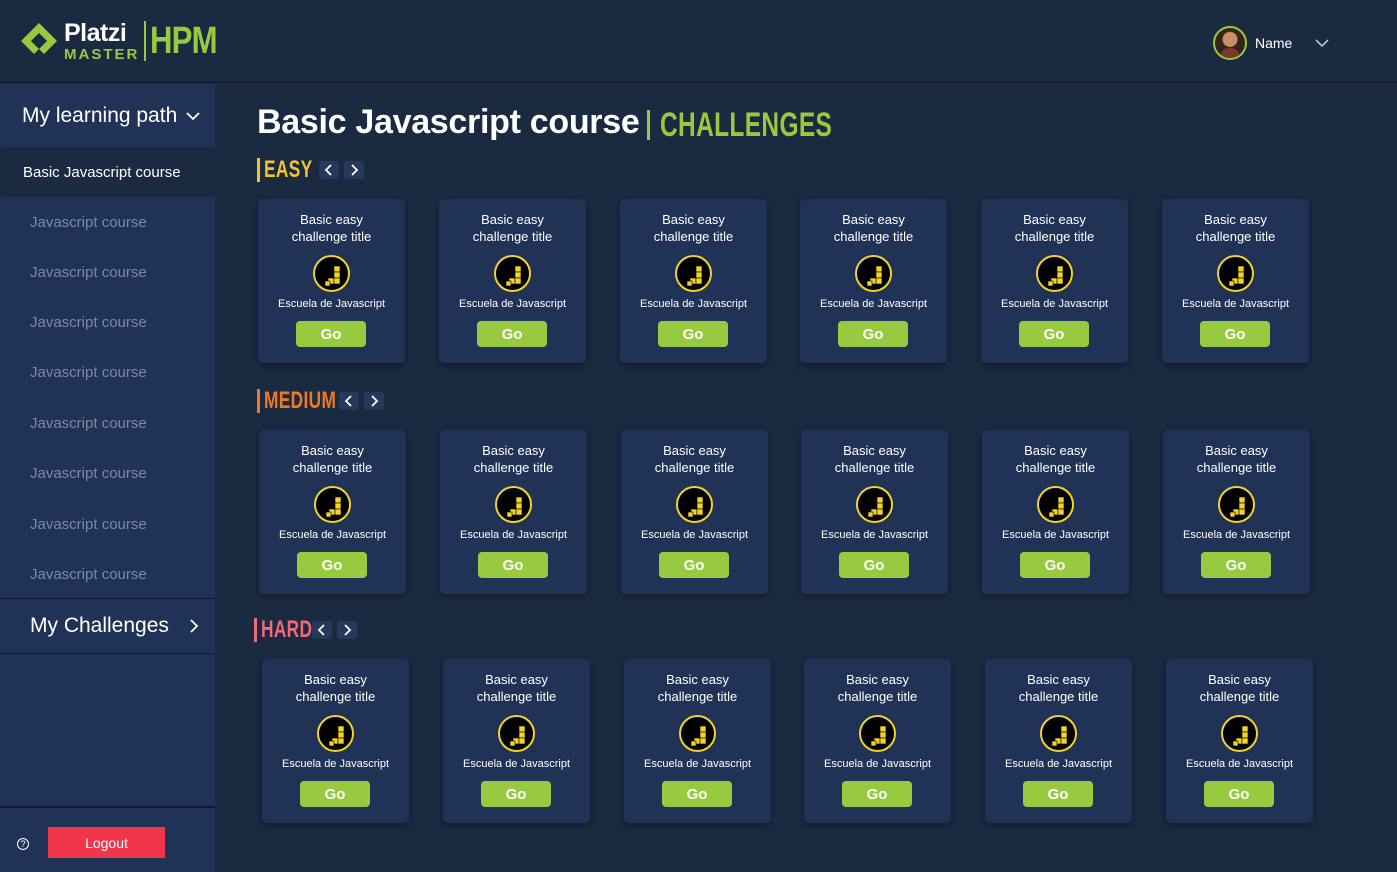 Image resolution: width=1397 pixels, height=872 pixels. What do you see at coordinates (145, 41) in the screenshot?
I see `logo-divider` at bounding box center [145, 41].